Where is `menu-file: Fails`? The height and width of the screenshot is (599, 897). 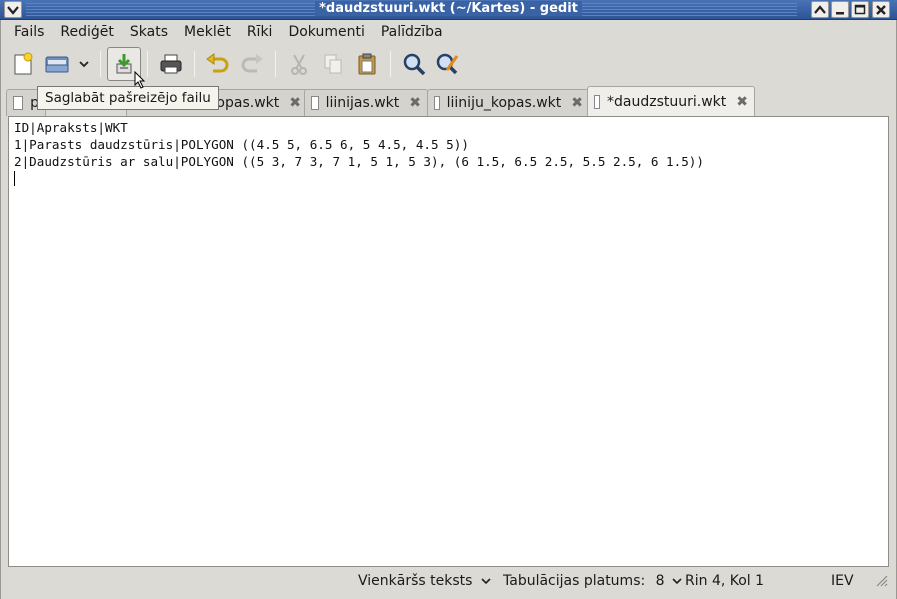 menu-file: Fails is located at coordinates (29, 32).